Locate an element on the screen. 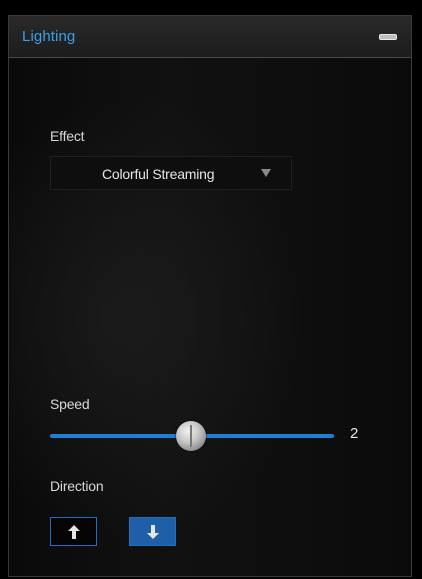 This screenshot has height=579, width=422. arrow-up-icon is located at coordinates (74, 532).